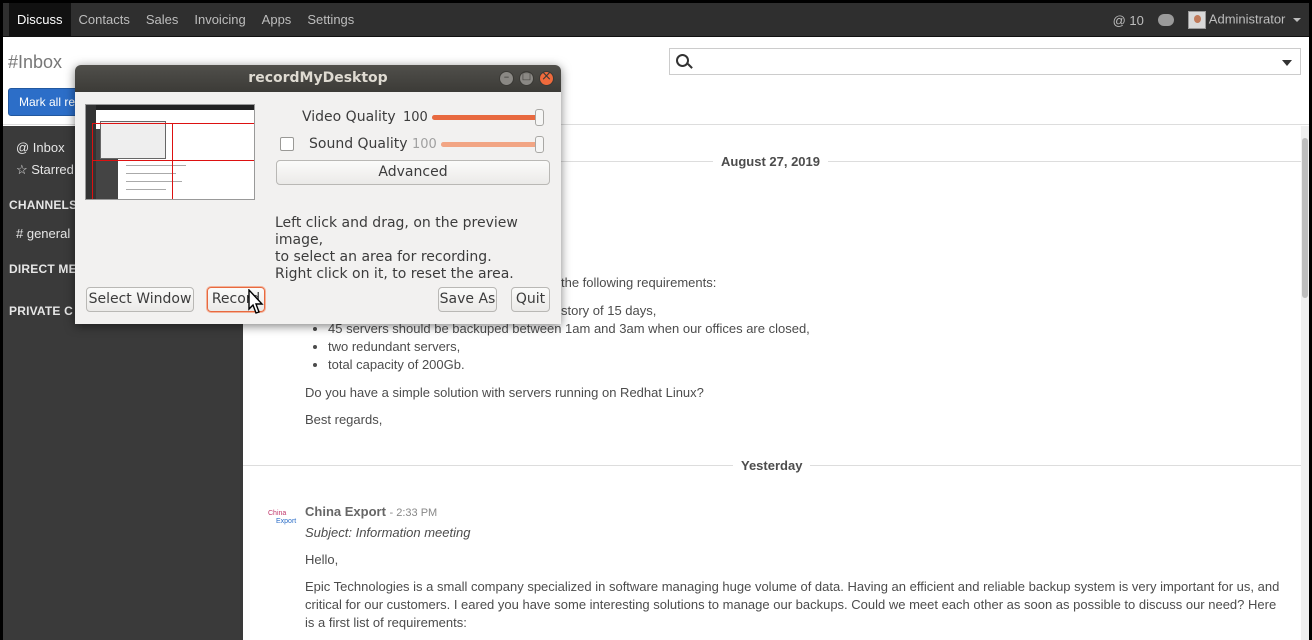  I want to click on sidebar-item-general: # general, so click(43, 233).